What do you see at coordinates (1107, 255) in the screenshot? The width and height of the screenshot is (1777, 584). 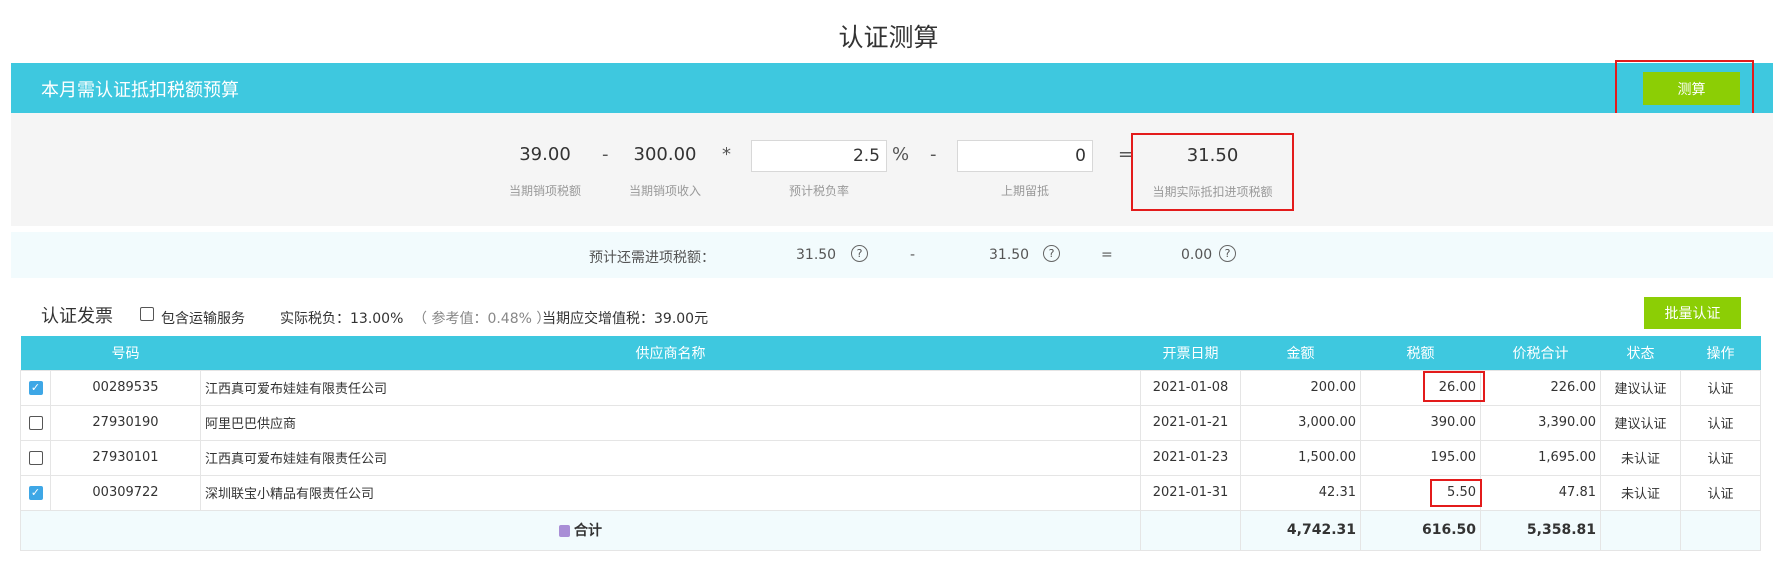 I see `estimate-equals: =` at bounding box center [1107, 255].